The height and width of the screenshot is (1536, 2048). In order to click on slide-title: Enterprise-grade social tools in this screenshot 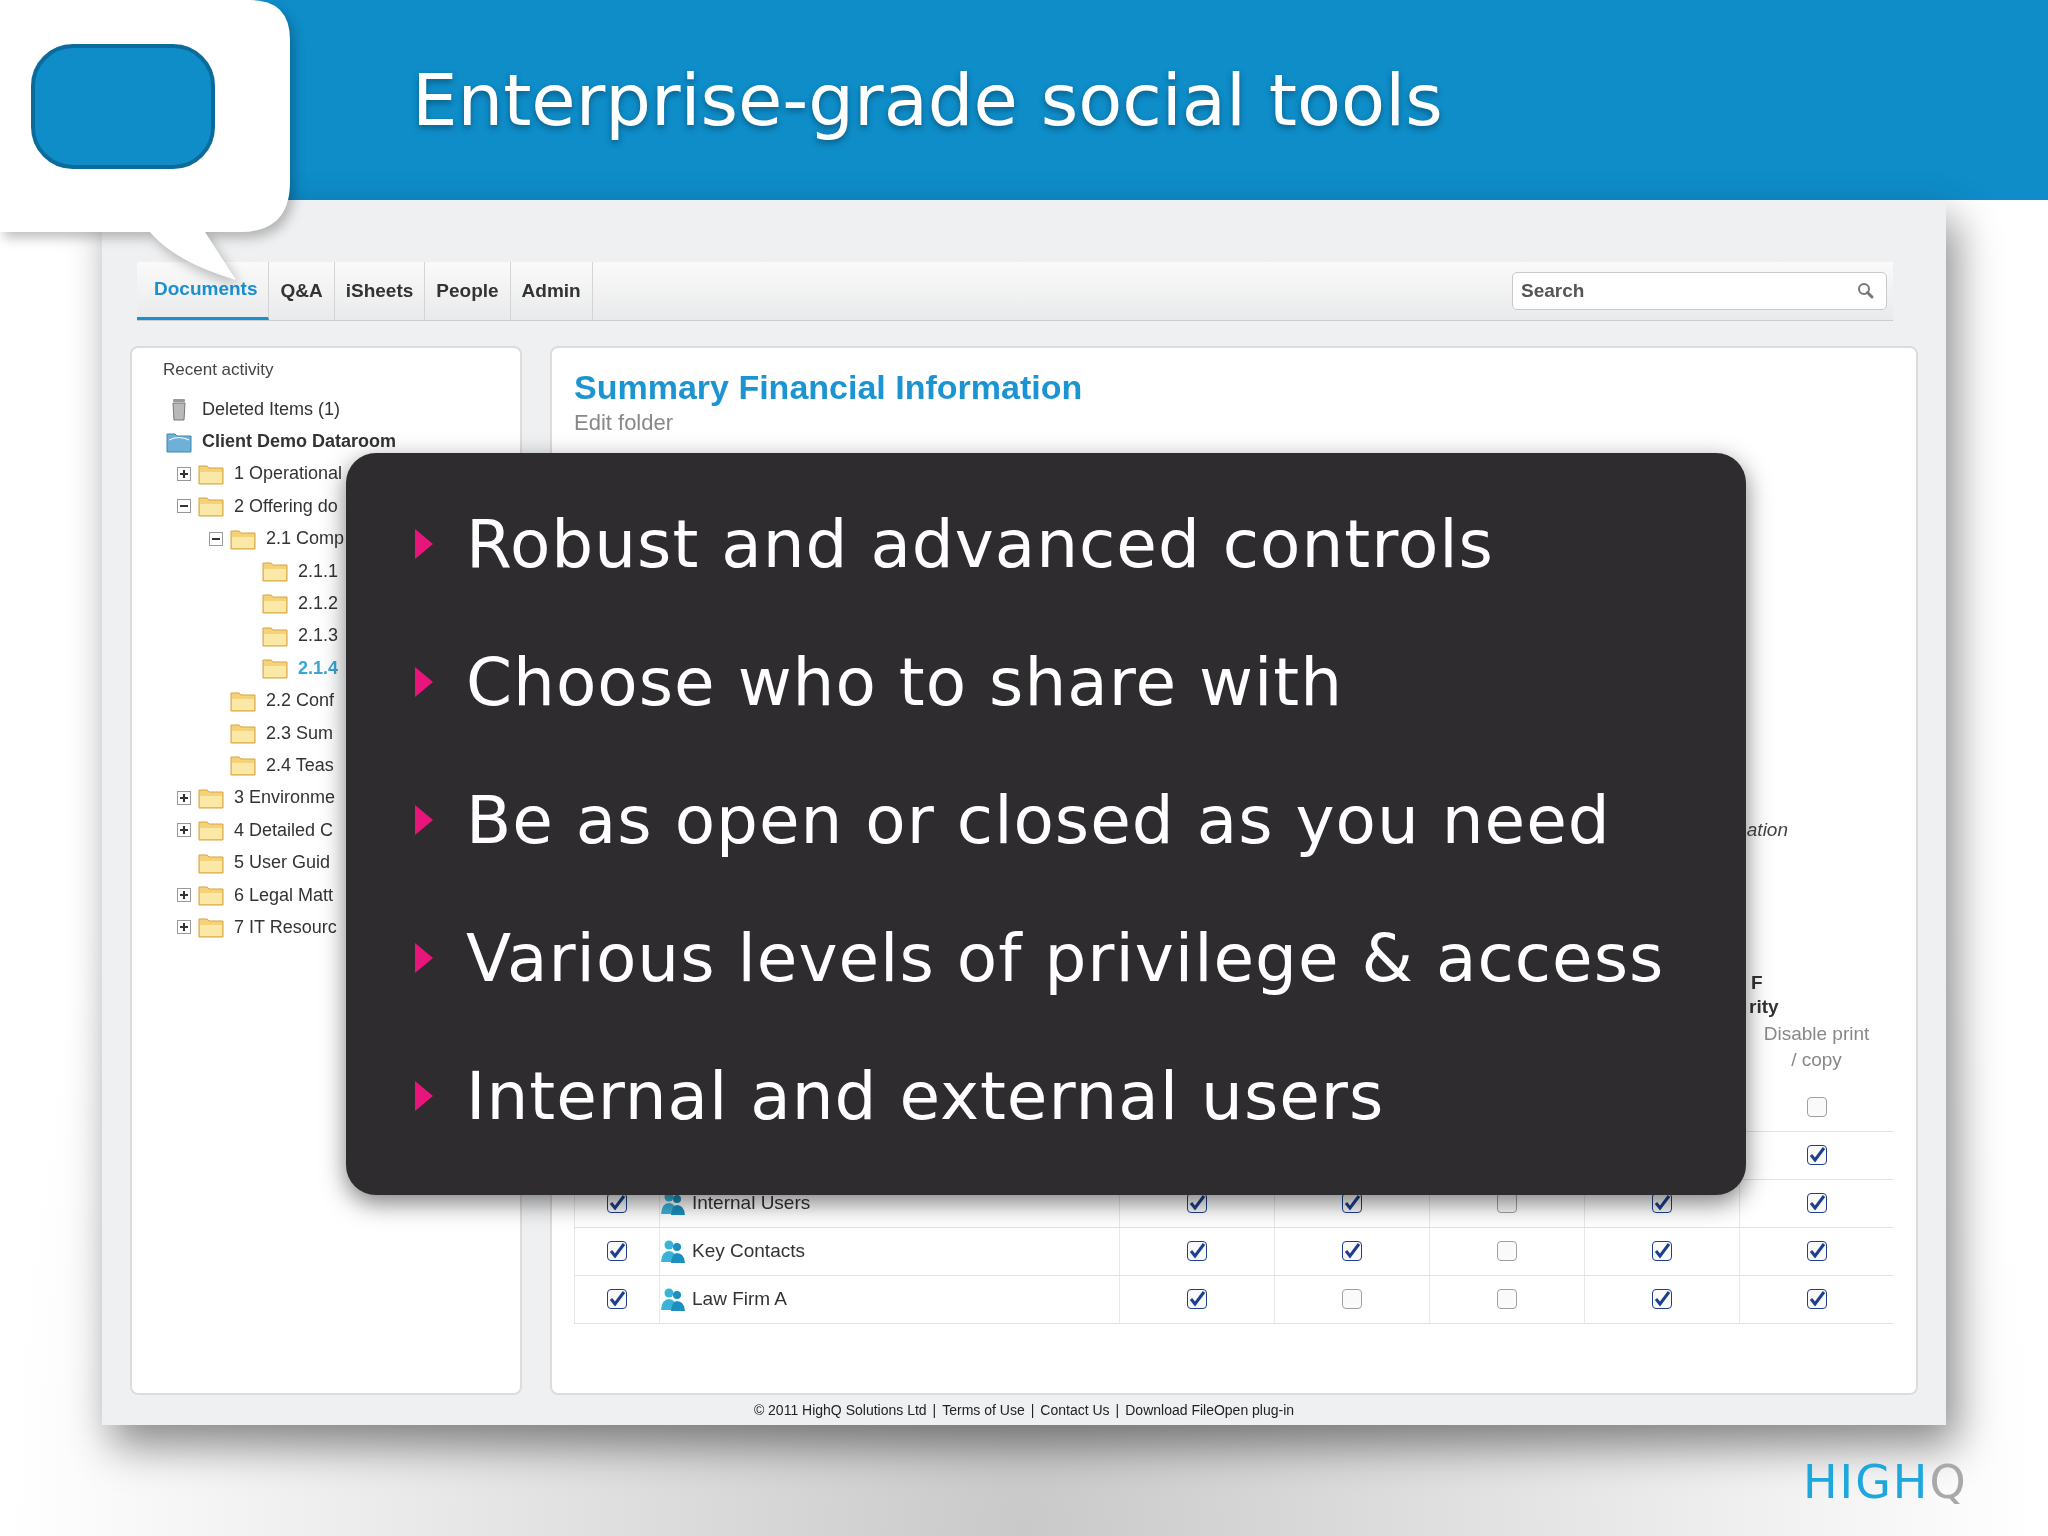, I will do `click(927, 100)`.